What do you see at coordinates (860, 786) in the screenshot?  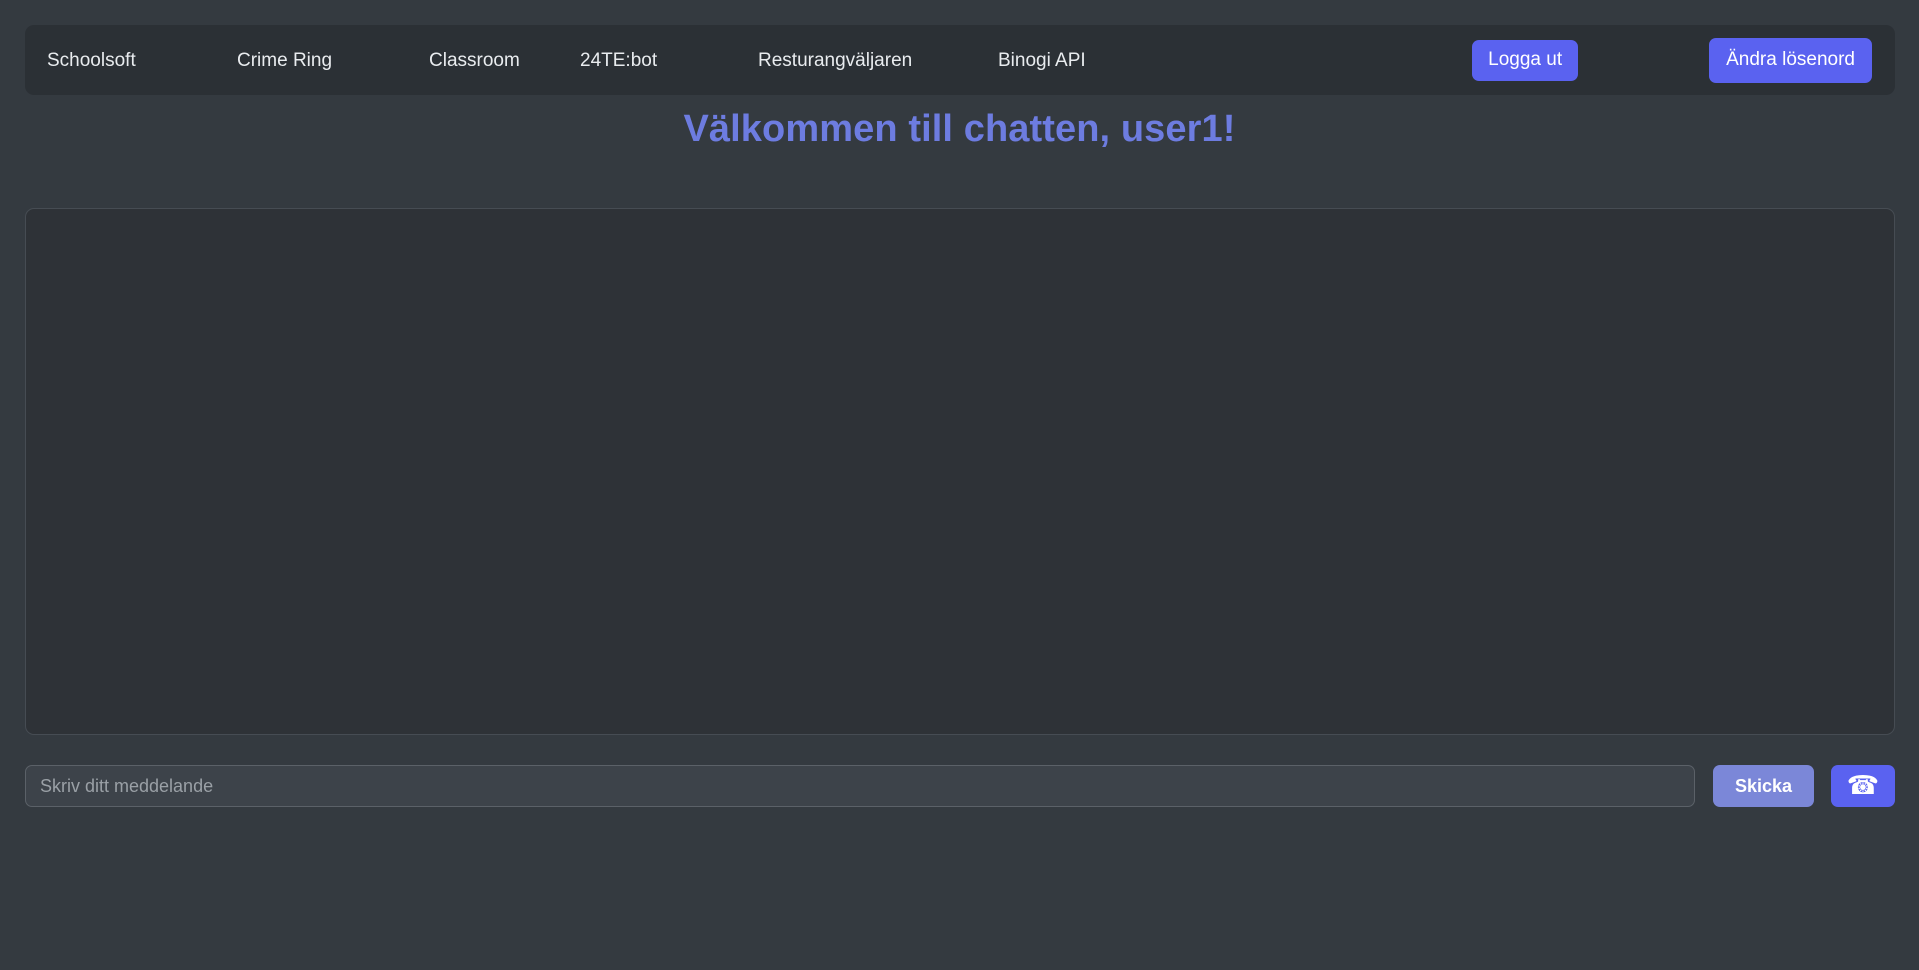 I see `message-input` at bounding box center [860, 786].